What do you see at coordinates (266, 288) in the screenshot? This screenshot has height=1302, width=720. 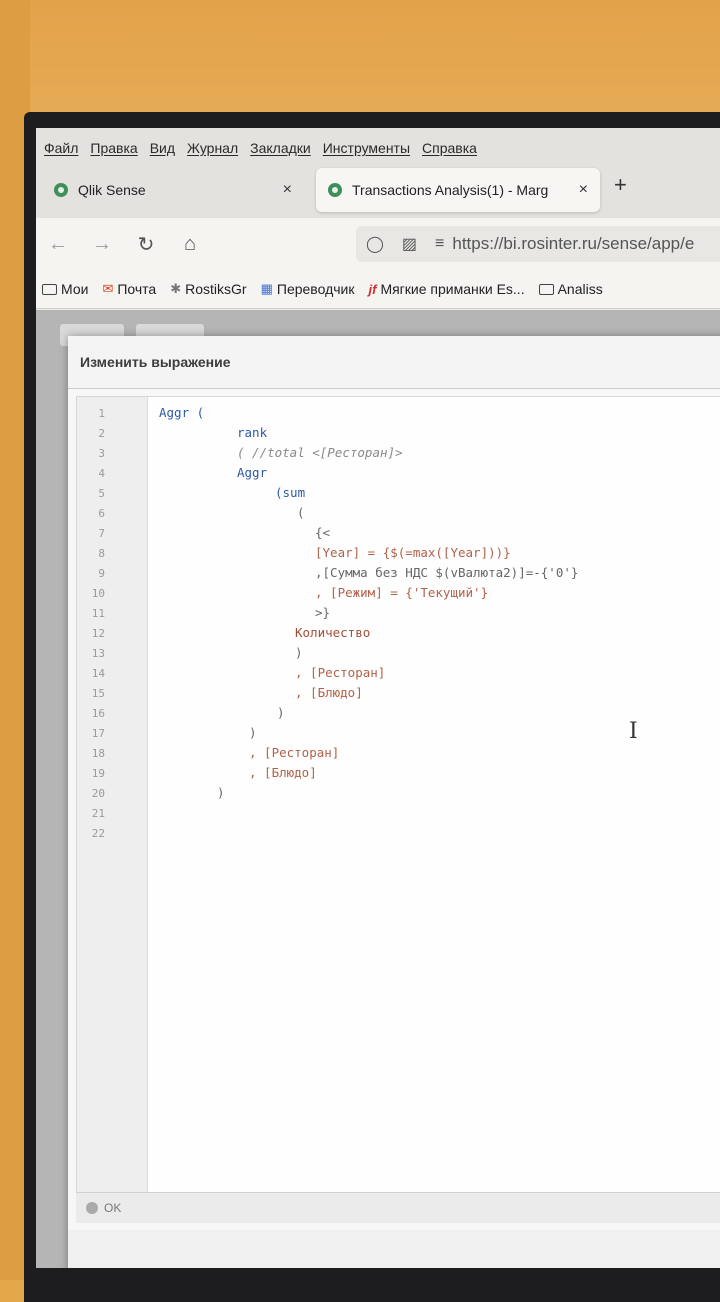 I see `translate-icon: ▦` at bounding box center [266, 288].